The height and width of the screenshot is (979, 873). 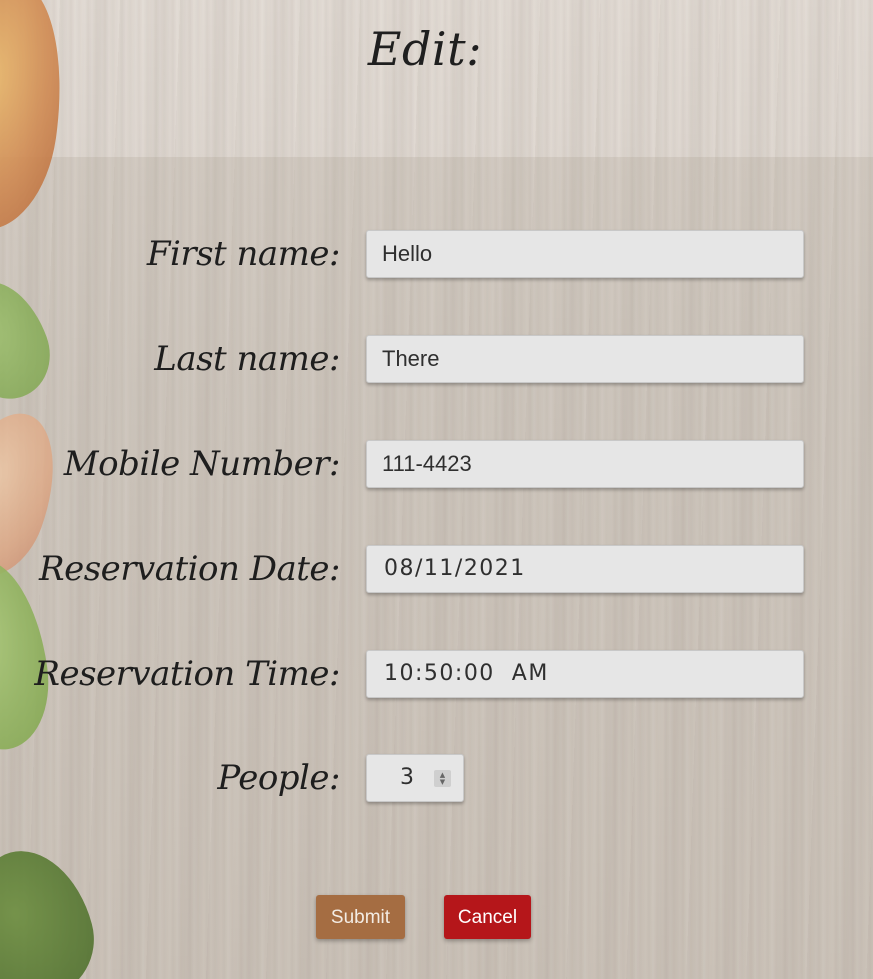 I want to click on cancel-button: Cancel, so click(x=487, y=917).